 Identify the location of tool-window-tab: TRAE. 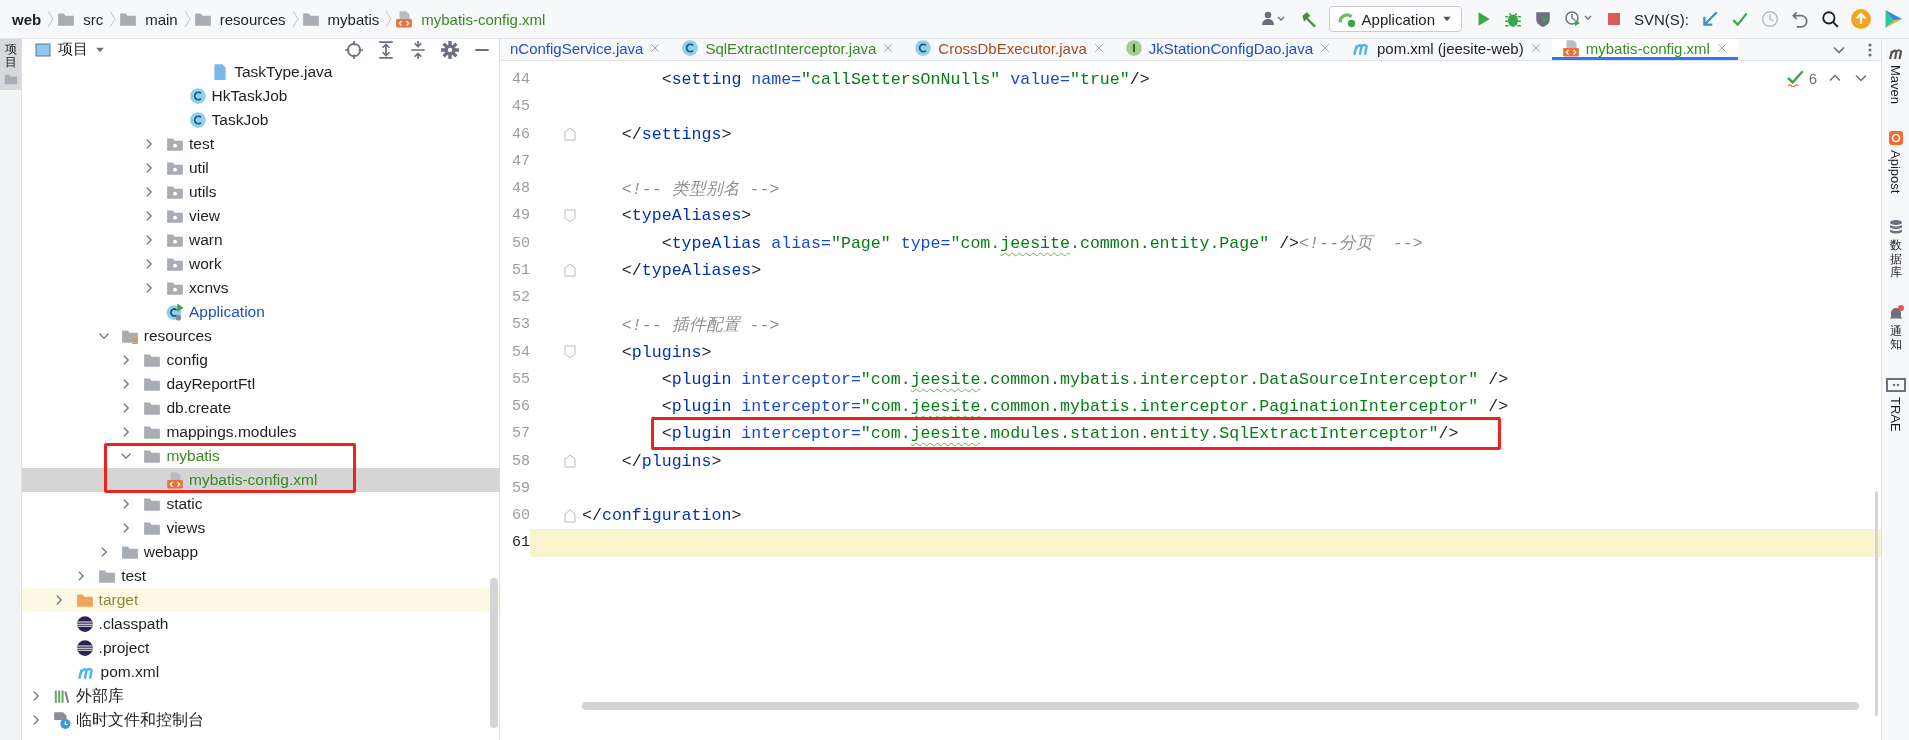
(1895, 404).